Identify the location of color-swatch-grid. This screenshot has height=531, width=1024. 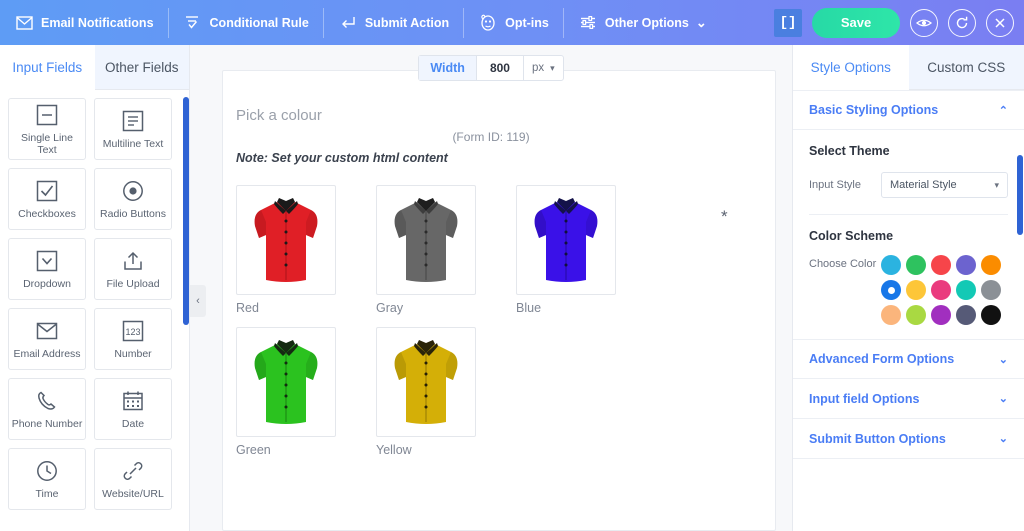
(942, 290).